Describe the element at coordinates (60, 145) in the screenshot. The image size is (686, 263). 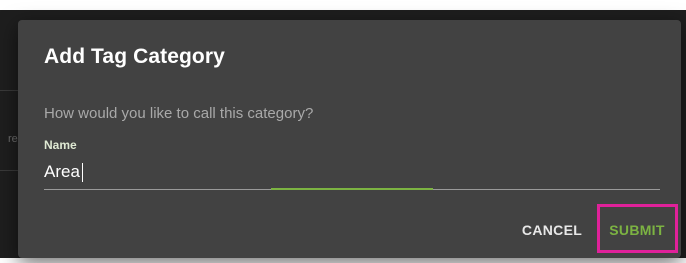
I see `name-field-label: Name` at that location.